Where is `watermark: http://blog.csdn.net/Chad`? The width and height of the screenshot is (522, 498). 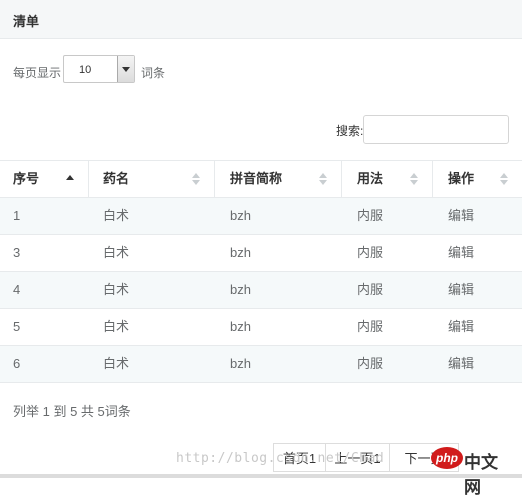 watermark: http://blog.csdn.net/Chad is located at coordinates (280, 458).